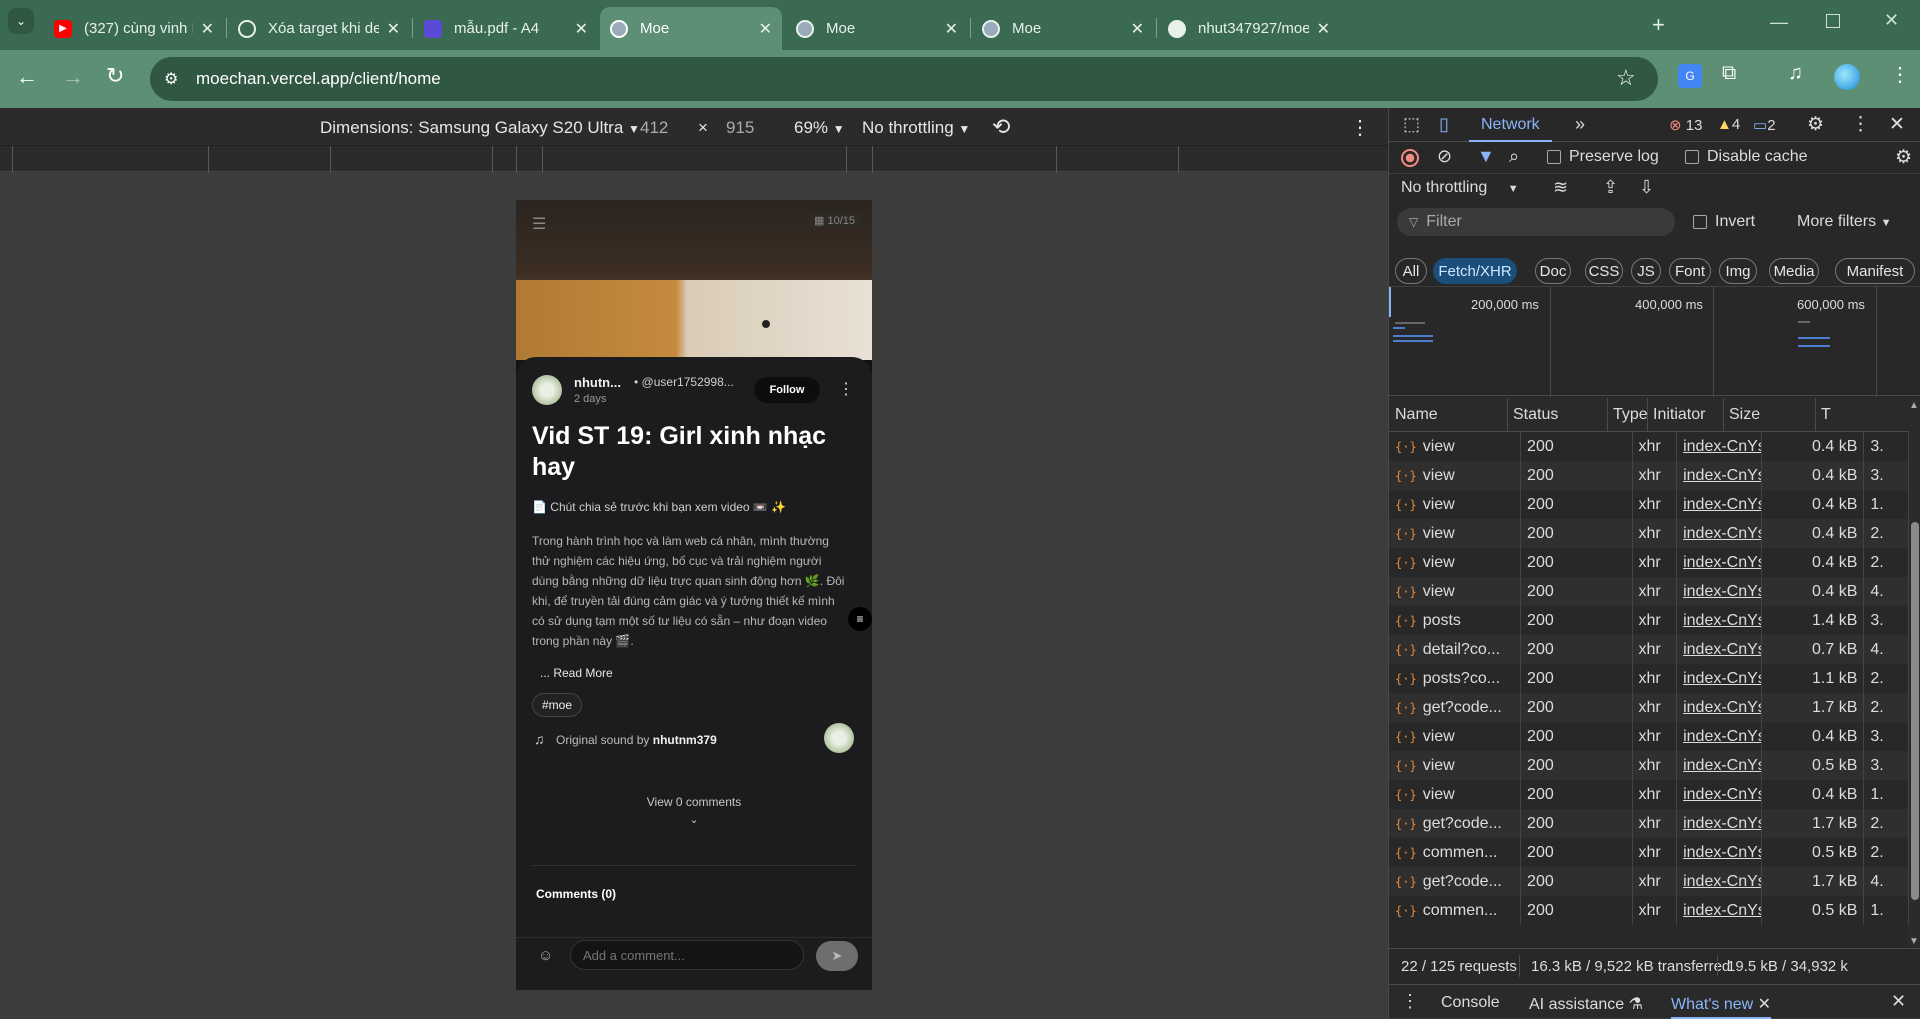 This screenshot has height=1019, width=1920. Describe the element at coordinates (1630, 415) in the screenshot. I see `column-type: Type` at that location.